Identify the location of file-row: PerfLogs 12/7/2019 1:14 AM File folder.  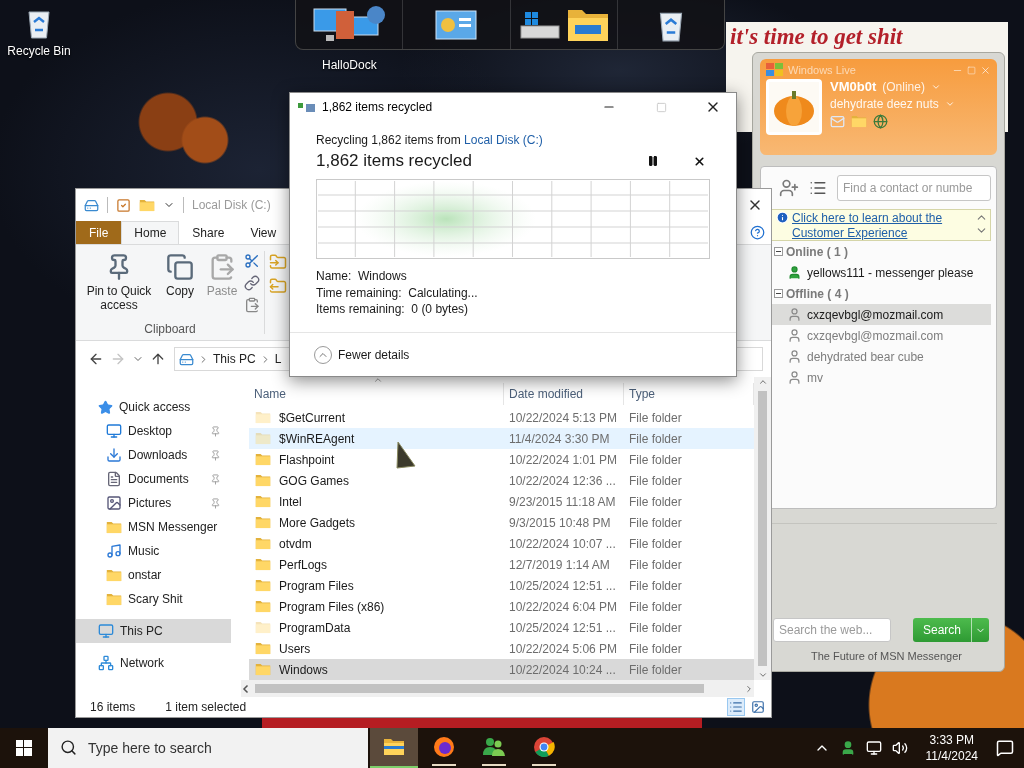
(501, 564).